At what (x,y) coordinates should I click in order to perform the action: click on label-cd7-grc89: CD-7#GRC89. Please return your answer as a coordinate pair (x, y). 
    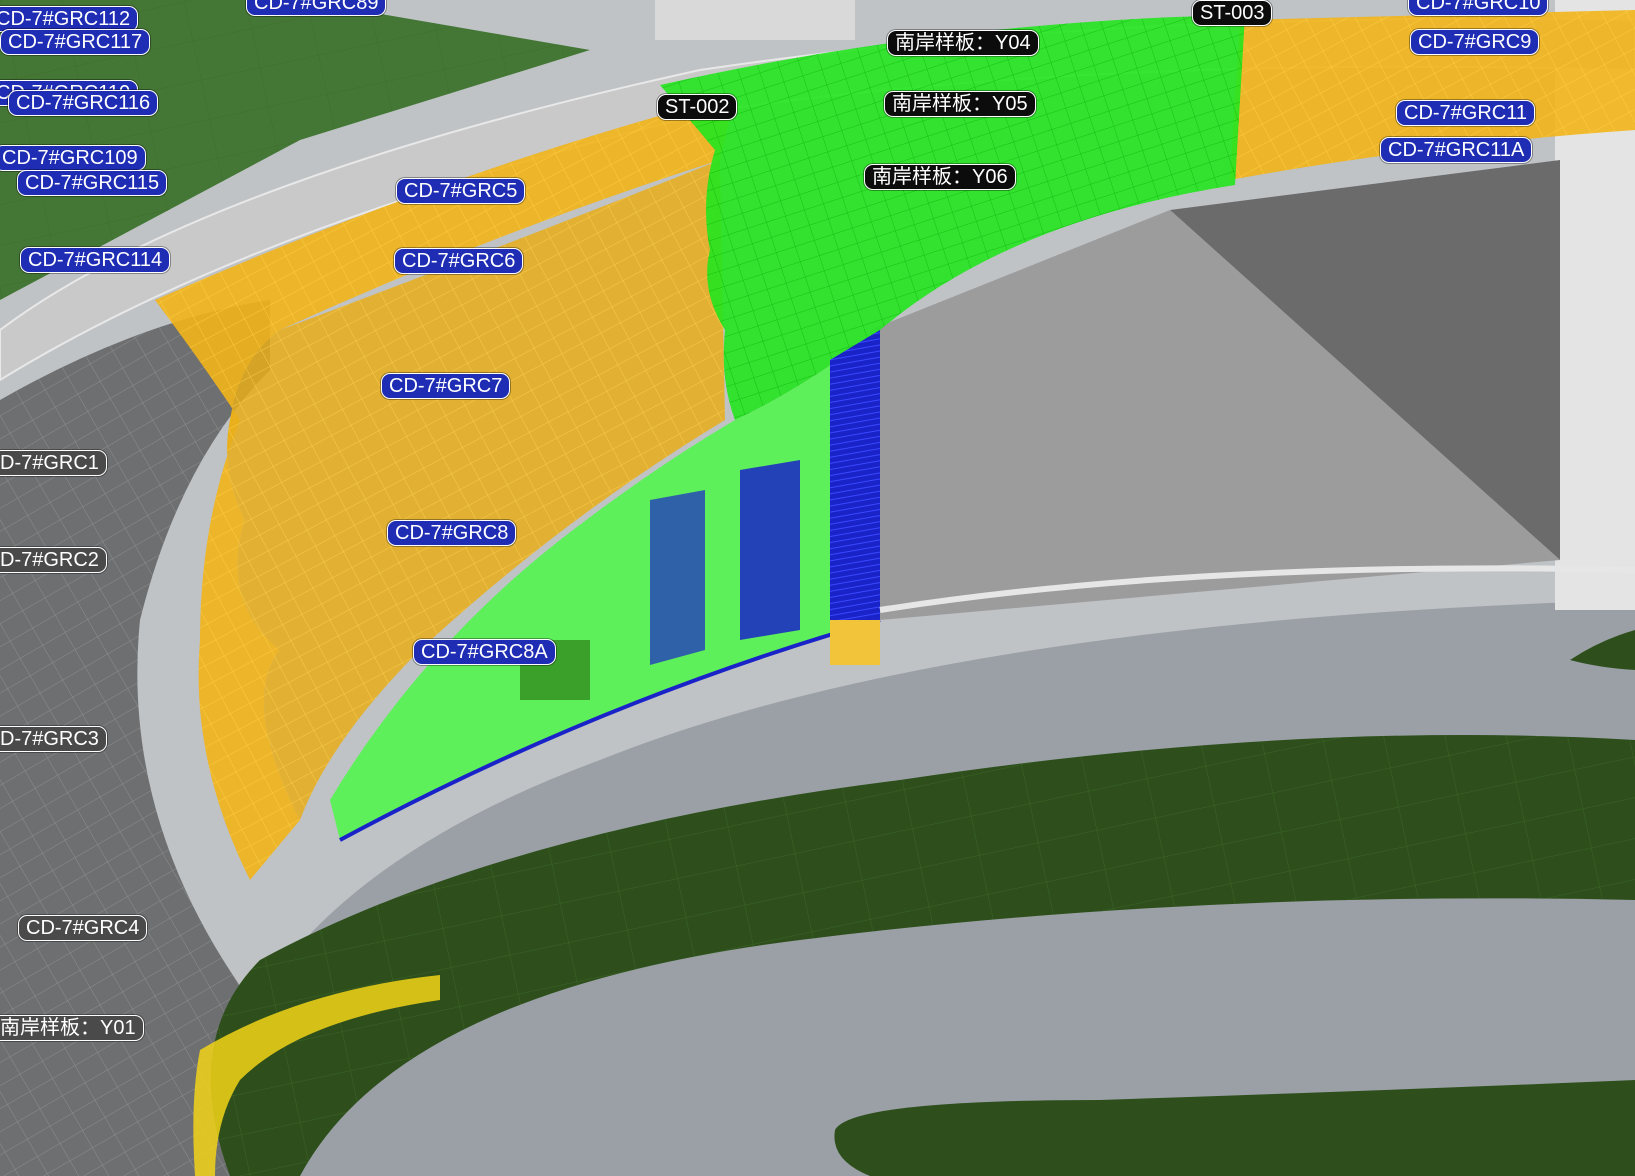
    Looking at the image, I should click on (316, 8).